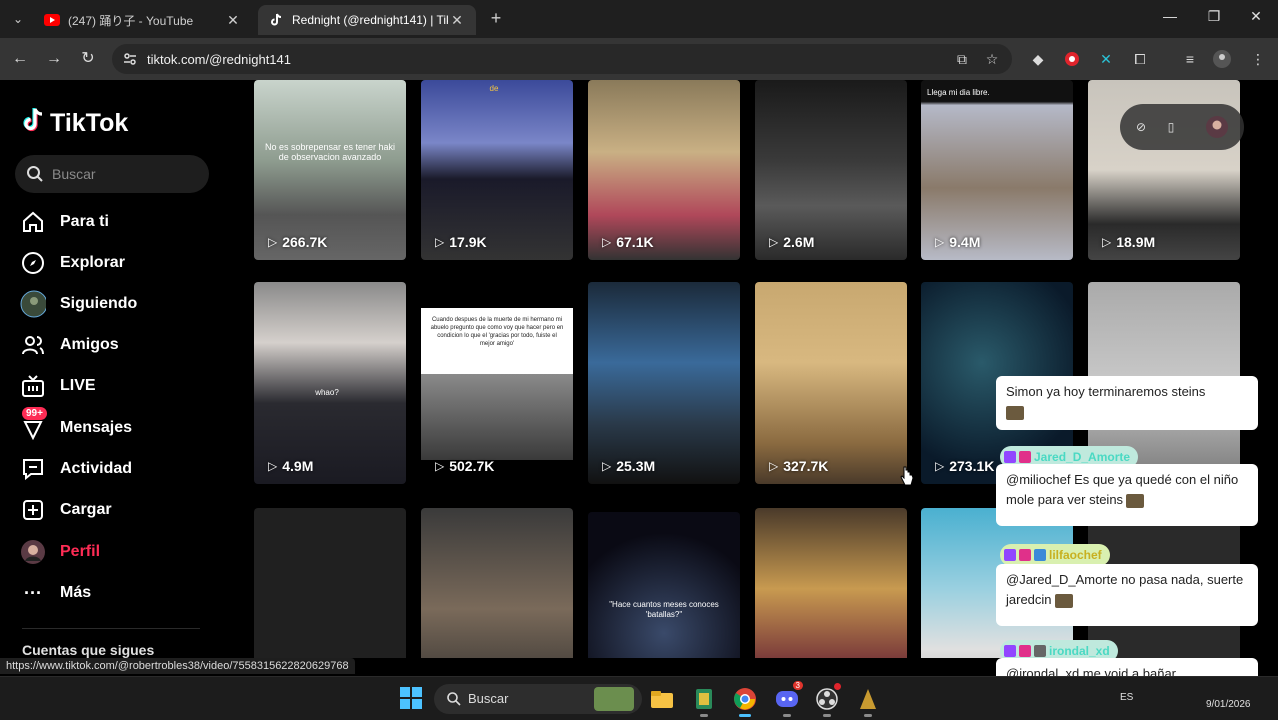 The image size is (1278, 720). Describe the element at coordinates (488, 698) in the screenshot. I see `taskbar-search-text: Buscar` at that location.